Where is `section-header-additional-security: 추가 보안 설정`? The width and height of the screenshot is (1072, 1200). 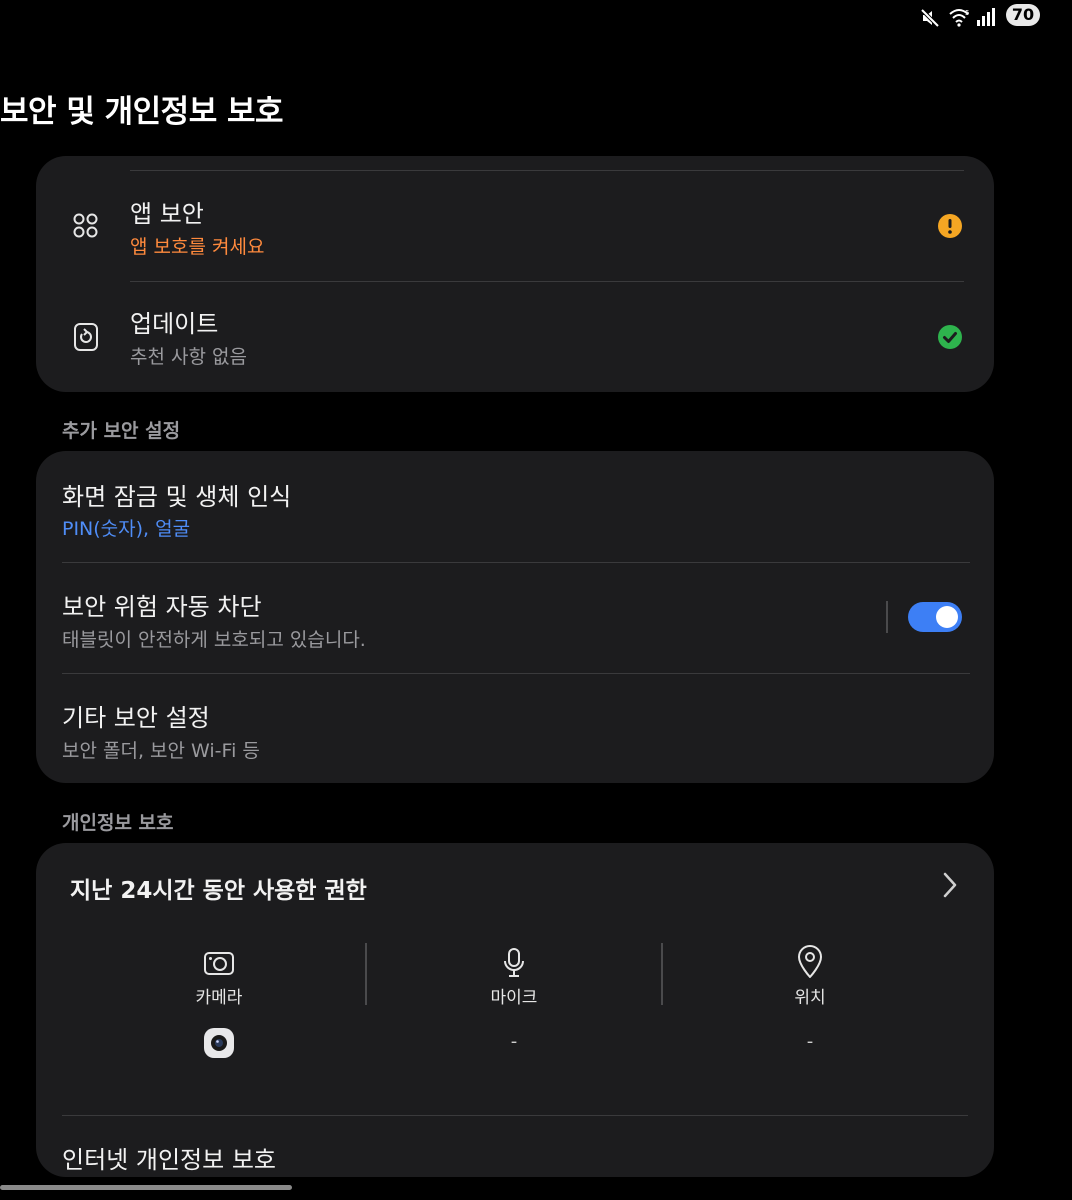
section-header-additional-security: 추가 보안 설정 is located at coordinates (121, 431).